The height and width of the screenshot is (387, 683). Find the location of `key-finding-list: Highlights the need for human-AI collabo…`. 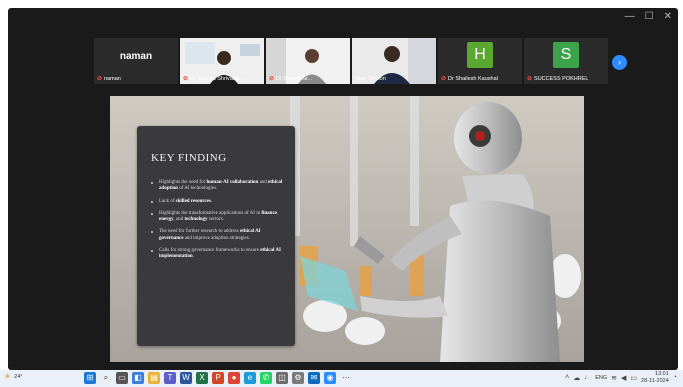

key-finding-list: Highlights the need for human-AI collabo… is located at coordinates (218, 223).